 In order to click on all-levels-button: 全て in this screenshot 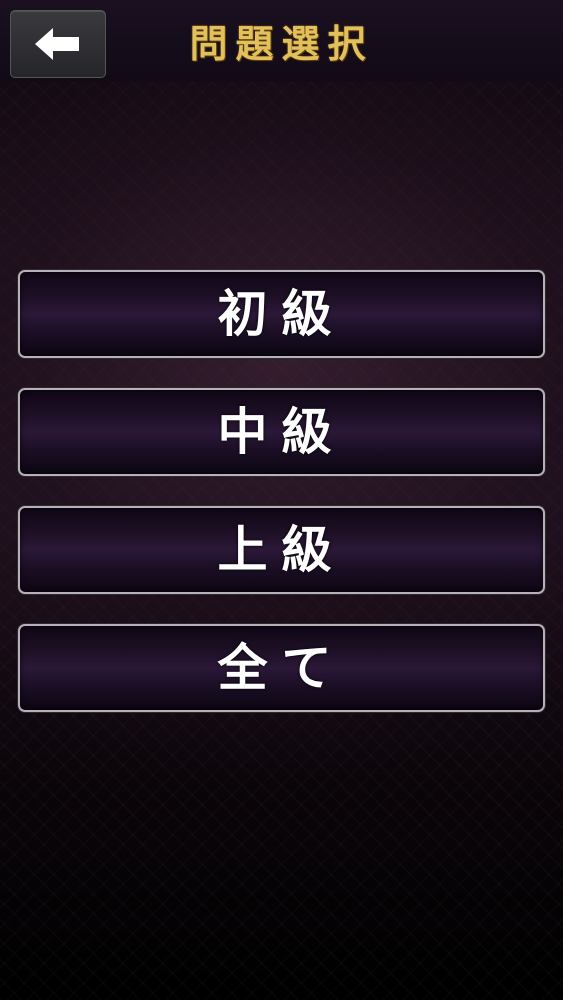, I will do `click(281, 668)`.